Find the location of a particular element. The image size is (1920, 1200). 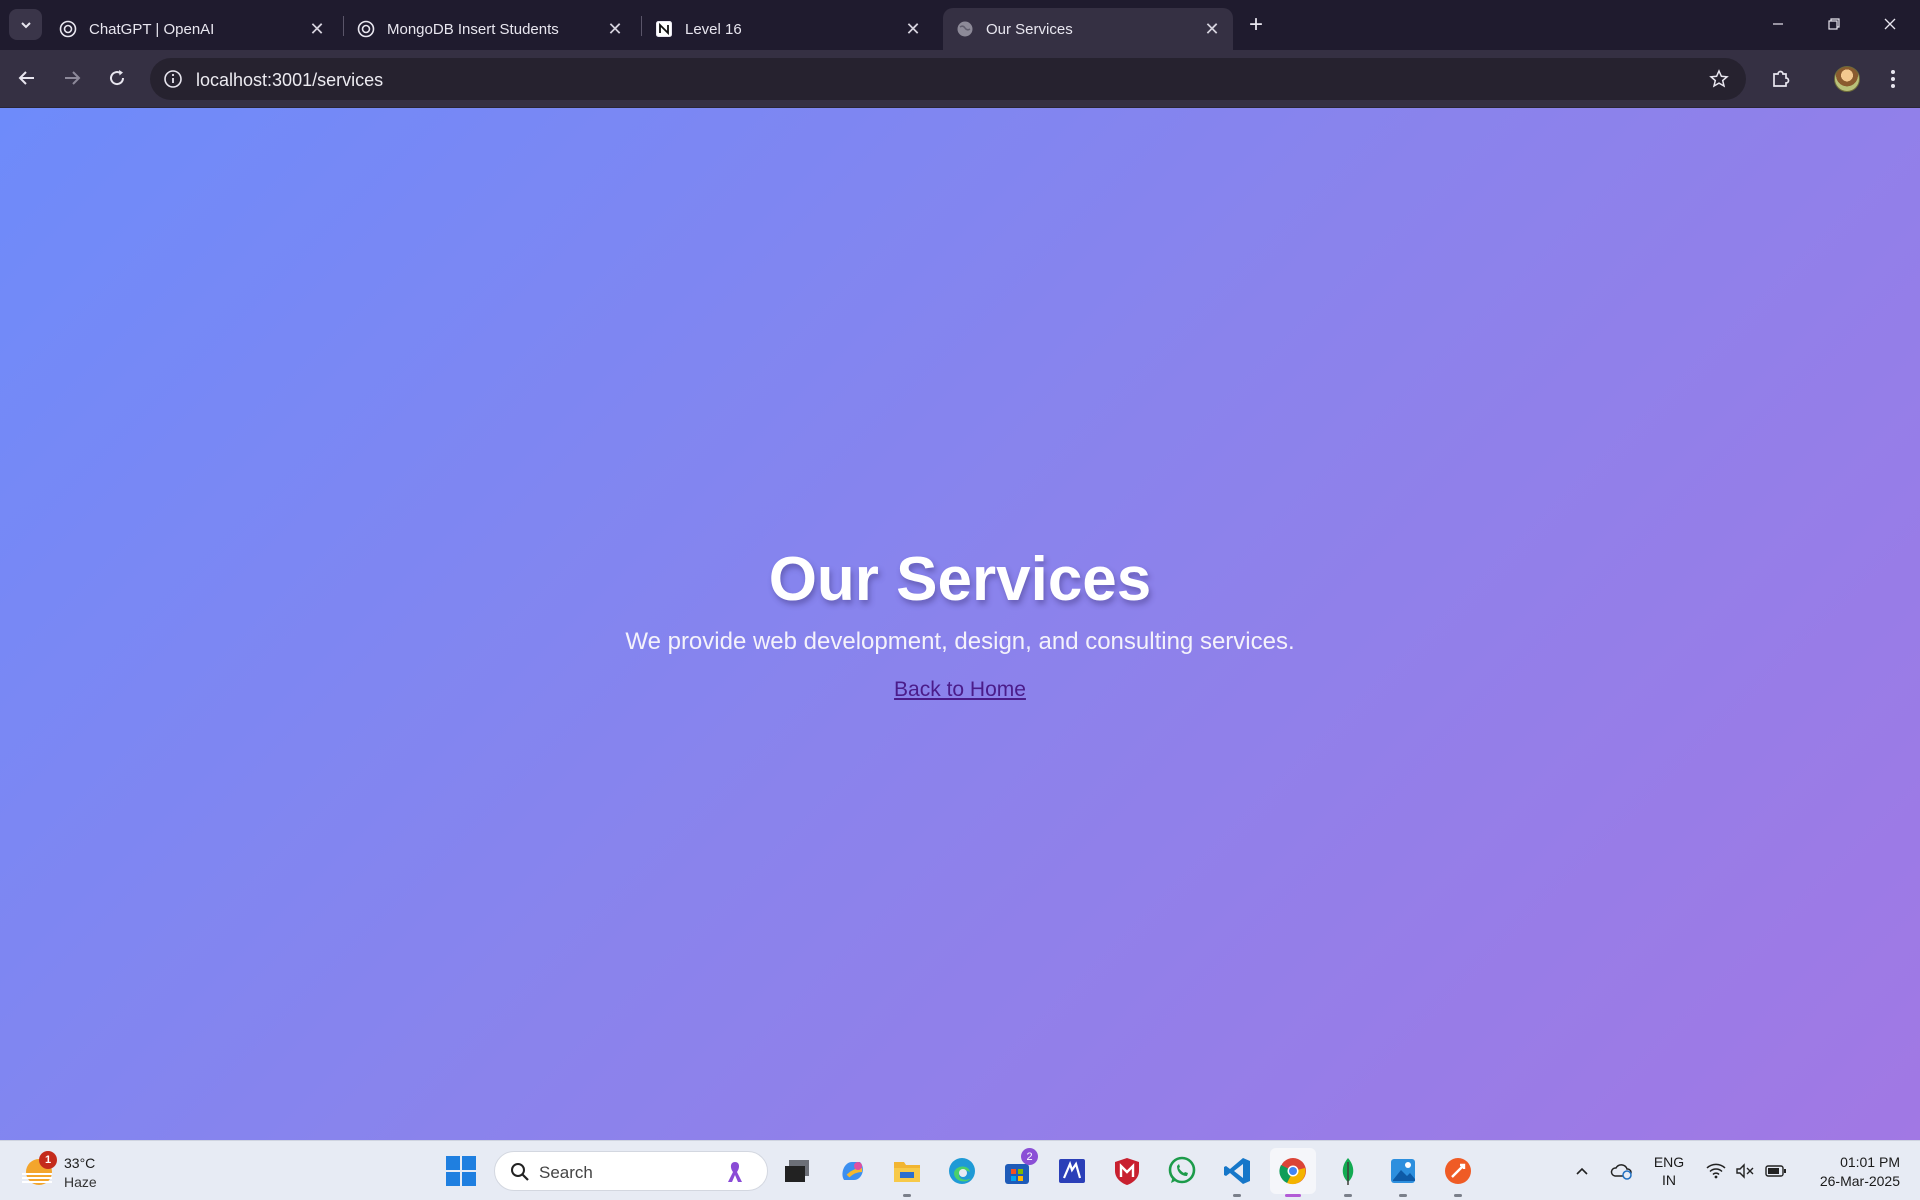

puzzle-piece-icon is located at coordinates (1781, 78).